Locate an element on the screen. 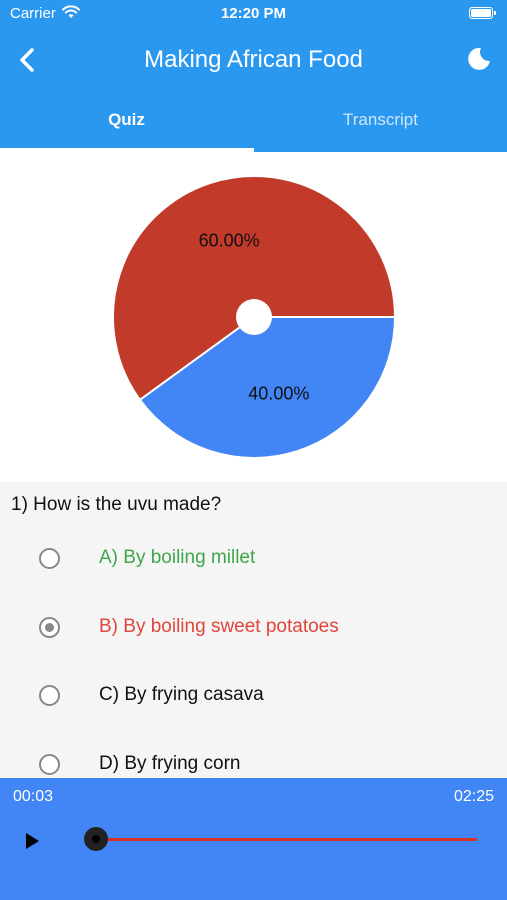 The height and width of the screenshot is (900, 507). status-bar: Carrier 12:20 PM is located at coordinates (253, 14).